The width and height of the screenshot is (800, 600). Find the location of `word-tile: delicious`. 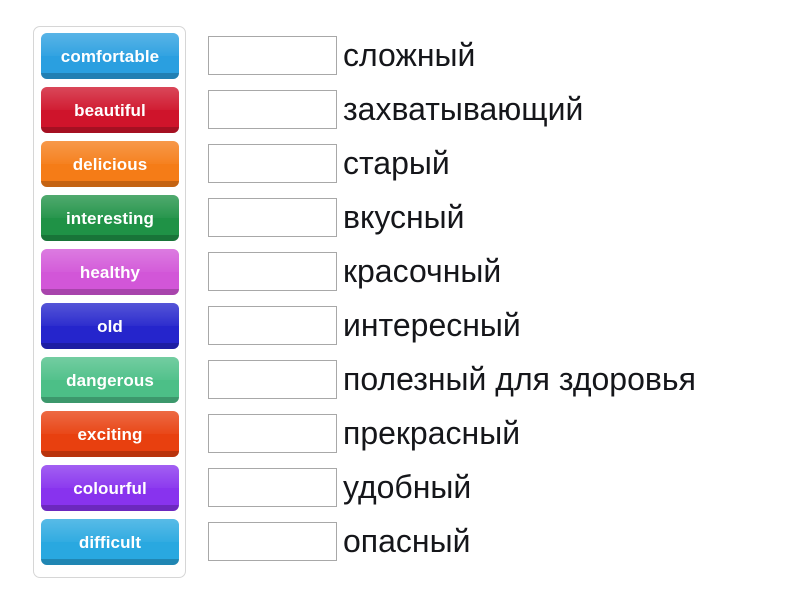

word-tile: delicious is located at coordinates (110, 164).